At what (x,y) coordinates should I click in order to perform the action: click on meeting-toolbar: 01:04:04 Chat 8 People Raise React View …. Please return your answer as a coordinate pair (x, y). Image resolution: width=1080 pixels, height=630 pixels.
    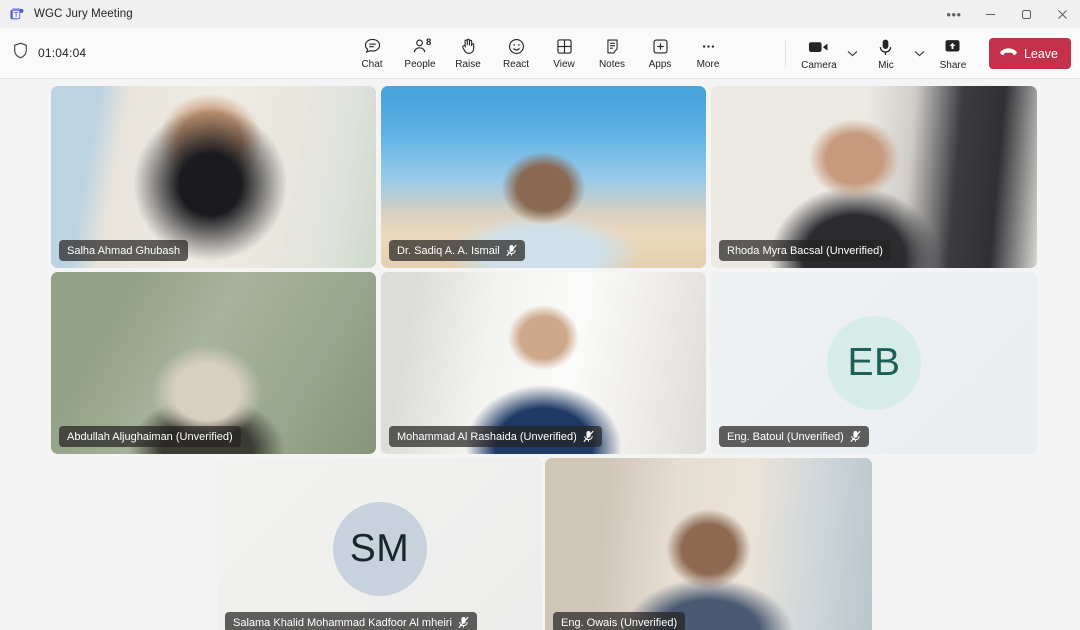
    Looking at the image, I should click on (540, 53).